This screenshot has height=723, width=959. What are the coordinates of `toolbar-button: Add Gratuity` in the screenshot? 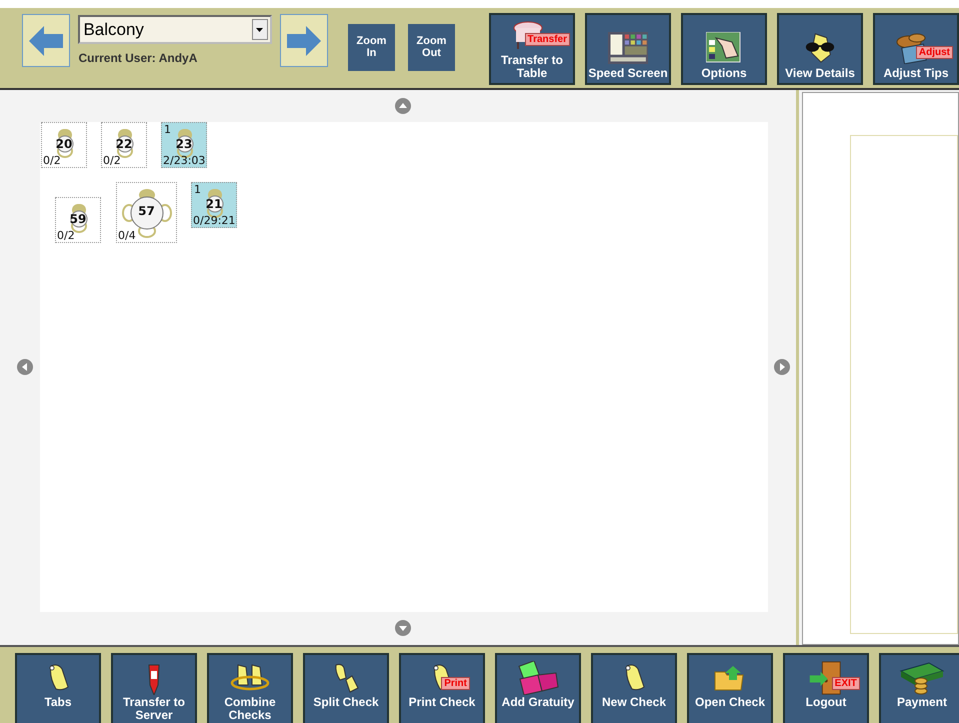 It's located at (538, 688).